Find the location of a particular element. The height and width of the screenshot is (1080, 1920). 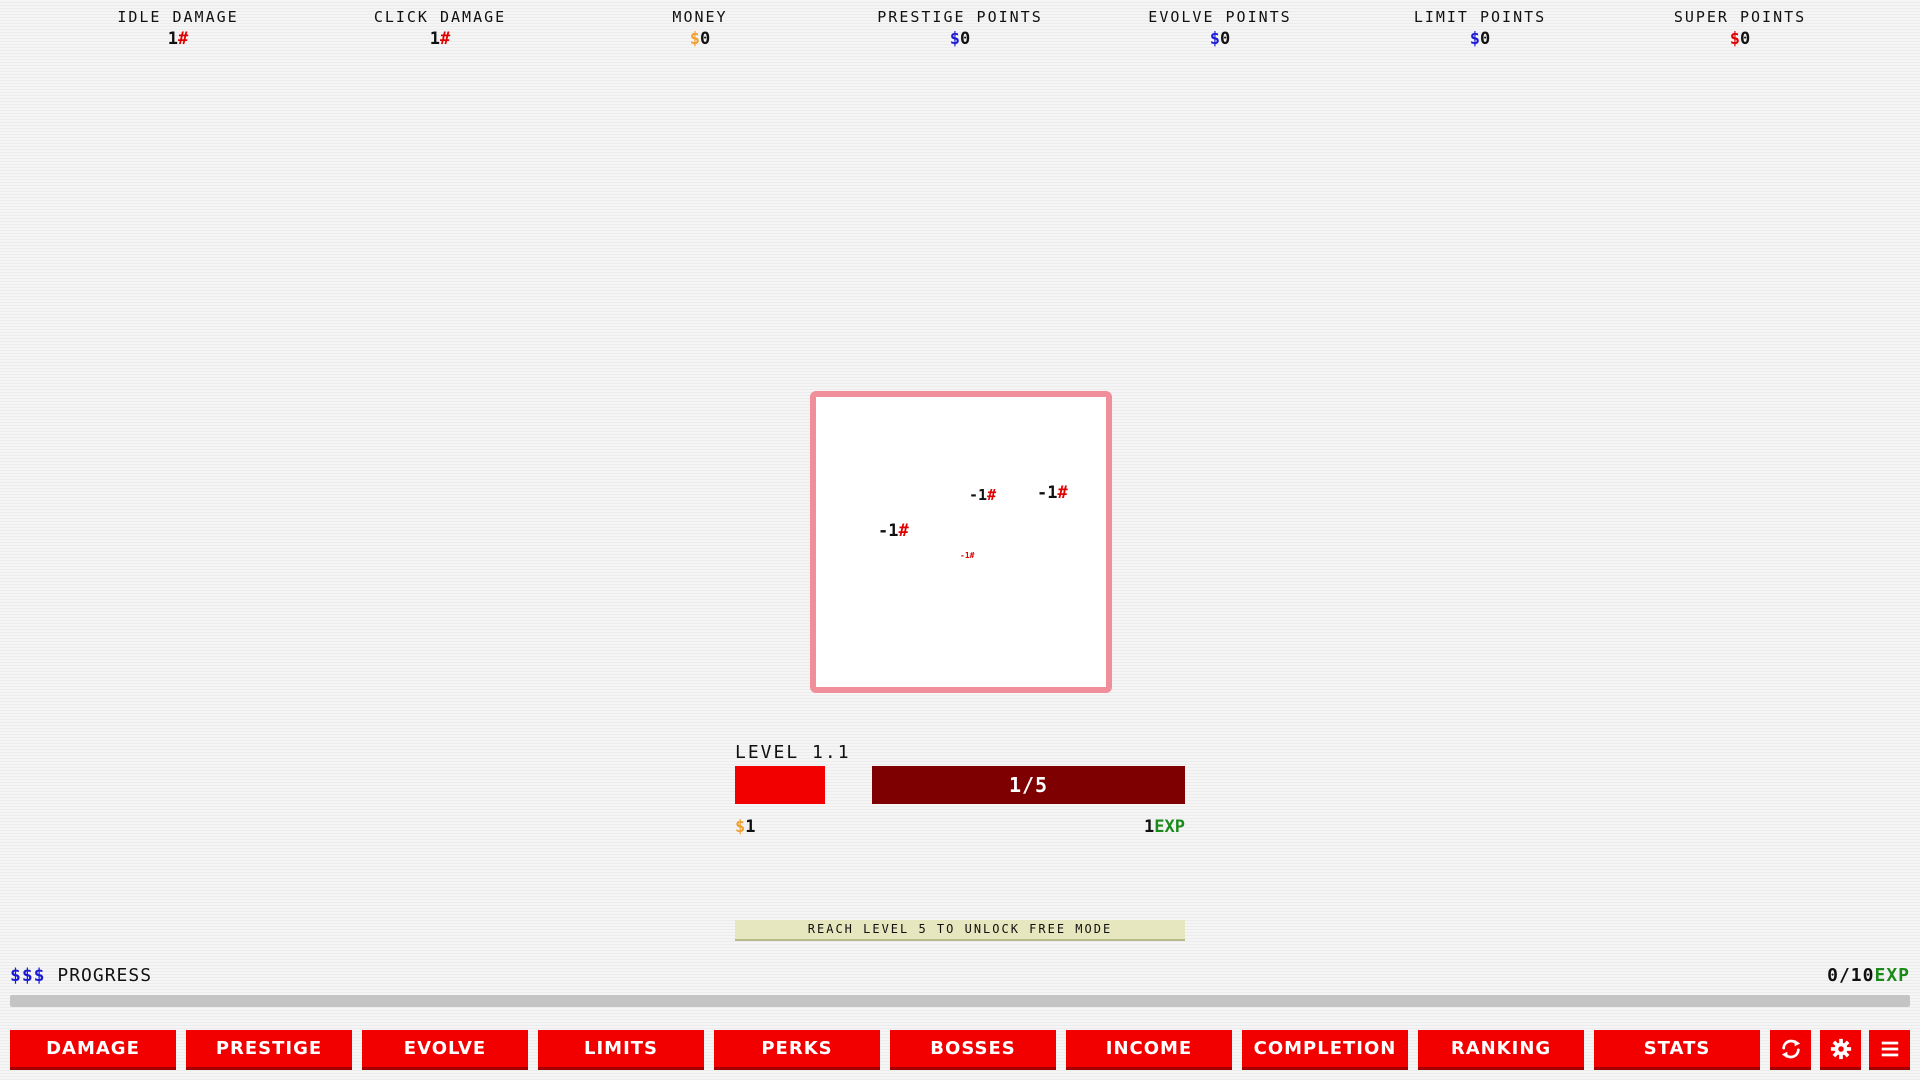

settings-button is located at coordinates (1840, 1050).